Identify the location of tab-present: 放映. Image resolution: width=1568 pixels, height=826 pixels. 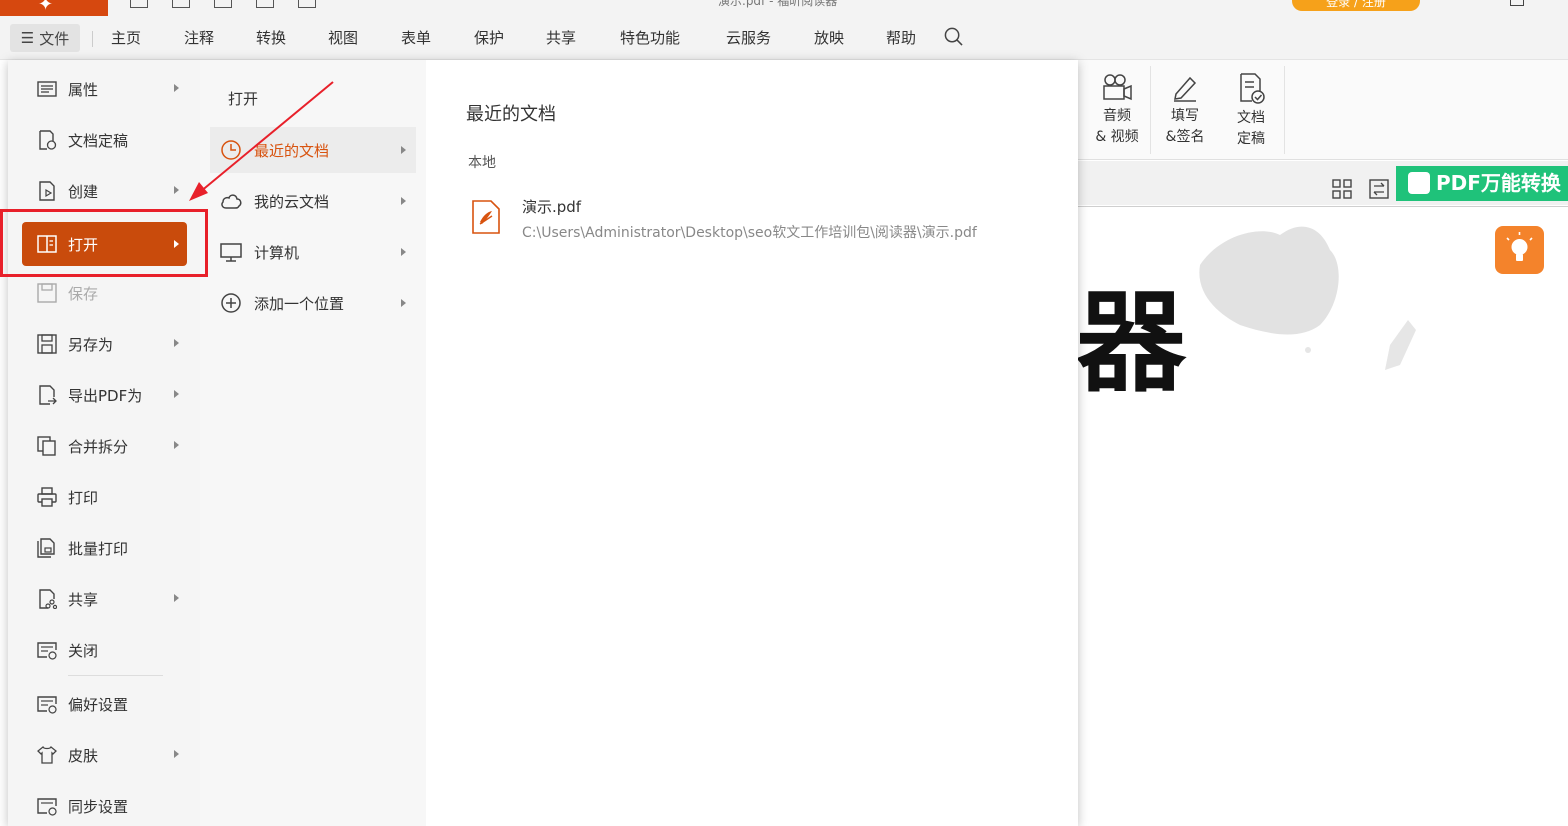
(829, 37).